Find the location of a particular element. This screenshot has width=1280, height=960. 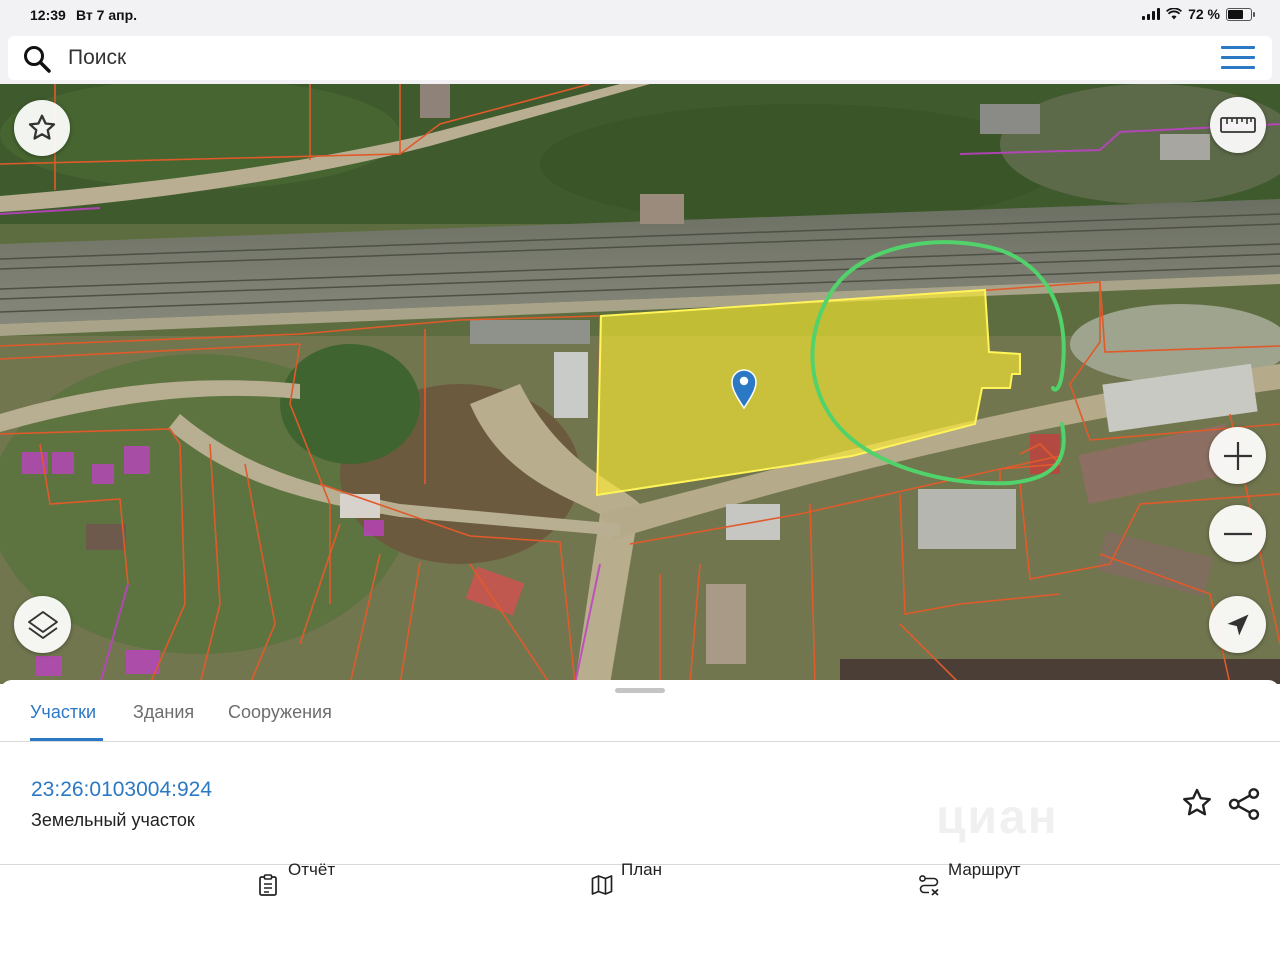

status-indicators: 72 % is located at coordinates (1198, 14).